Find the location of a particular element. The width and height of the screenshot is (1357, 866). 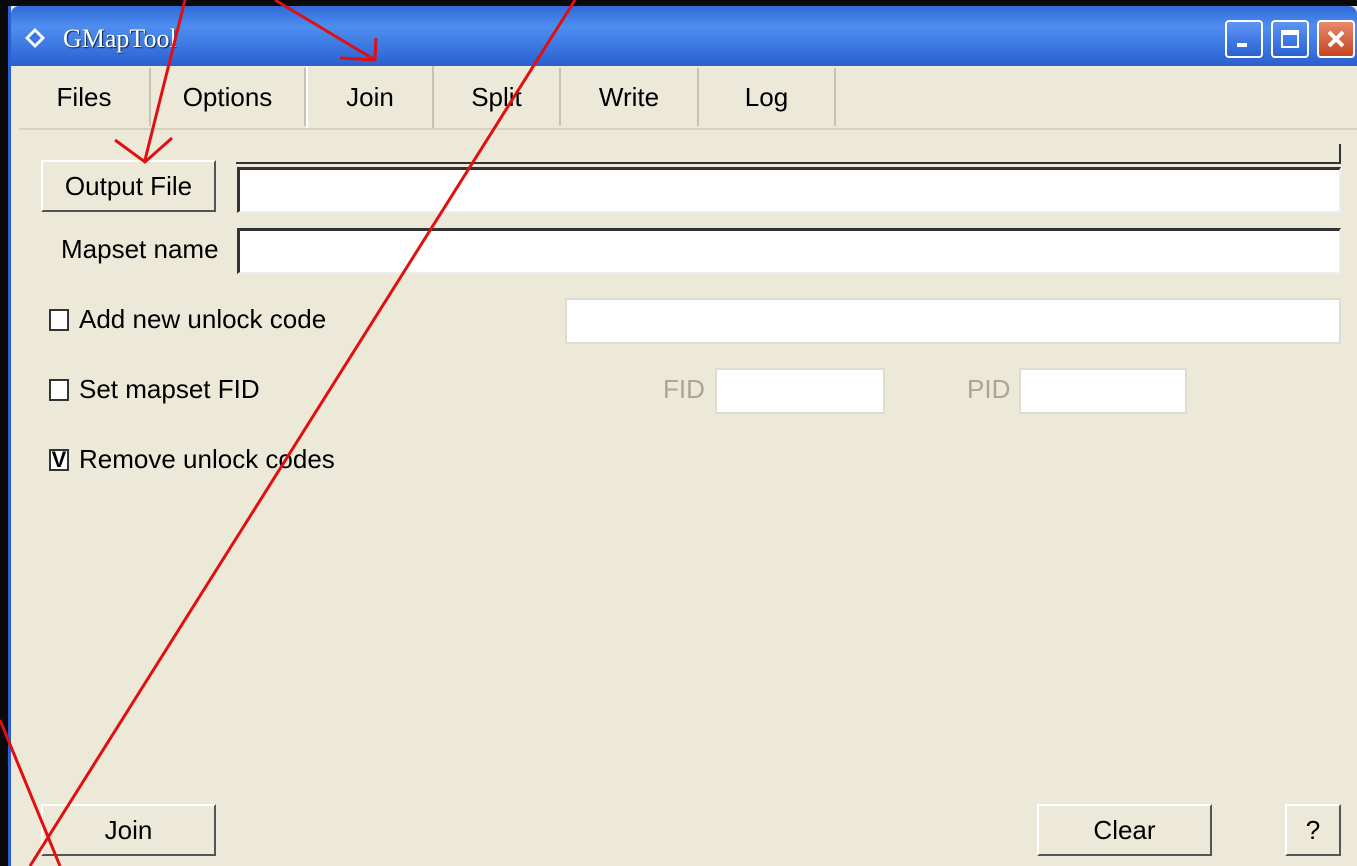

tab-split: Split is located at coordinates (497, 97).